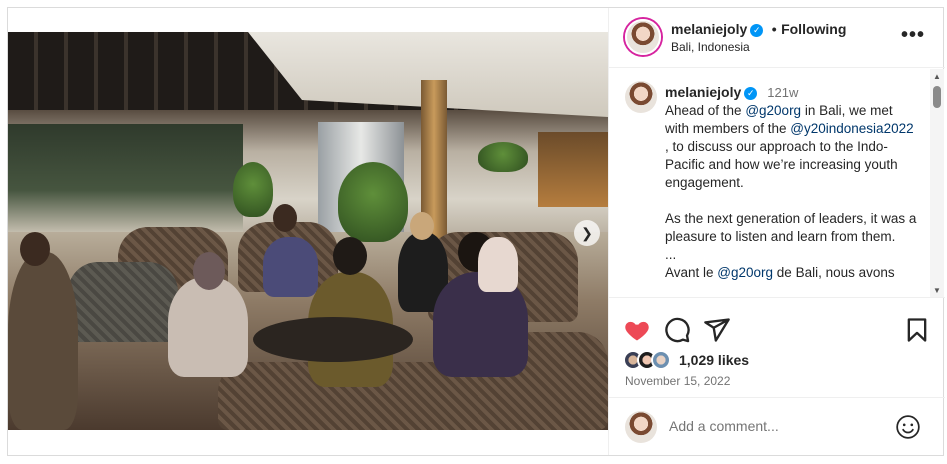 The image size is (947, 464). Describe the element at coordinates (717, 330) in the screenshot. I see `send-icon` at that location.